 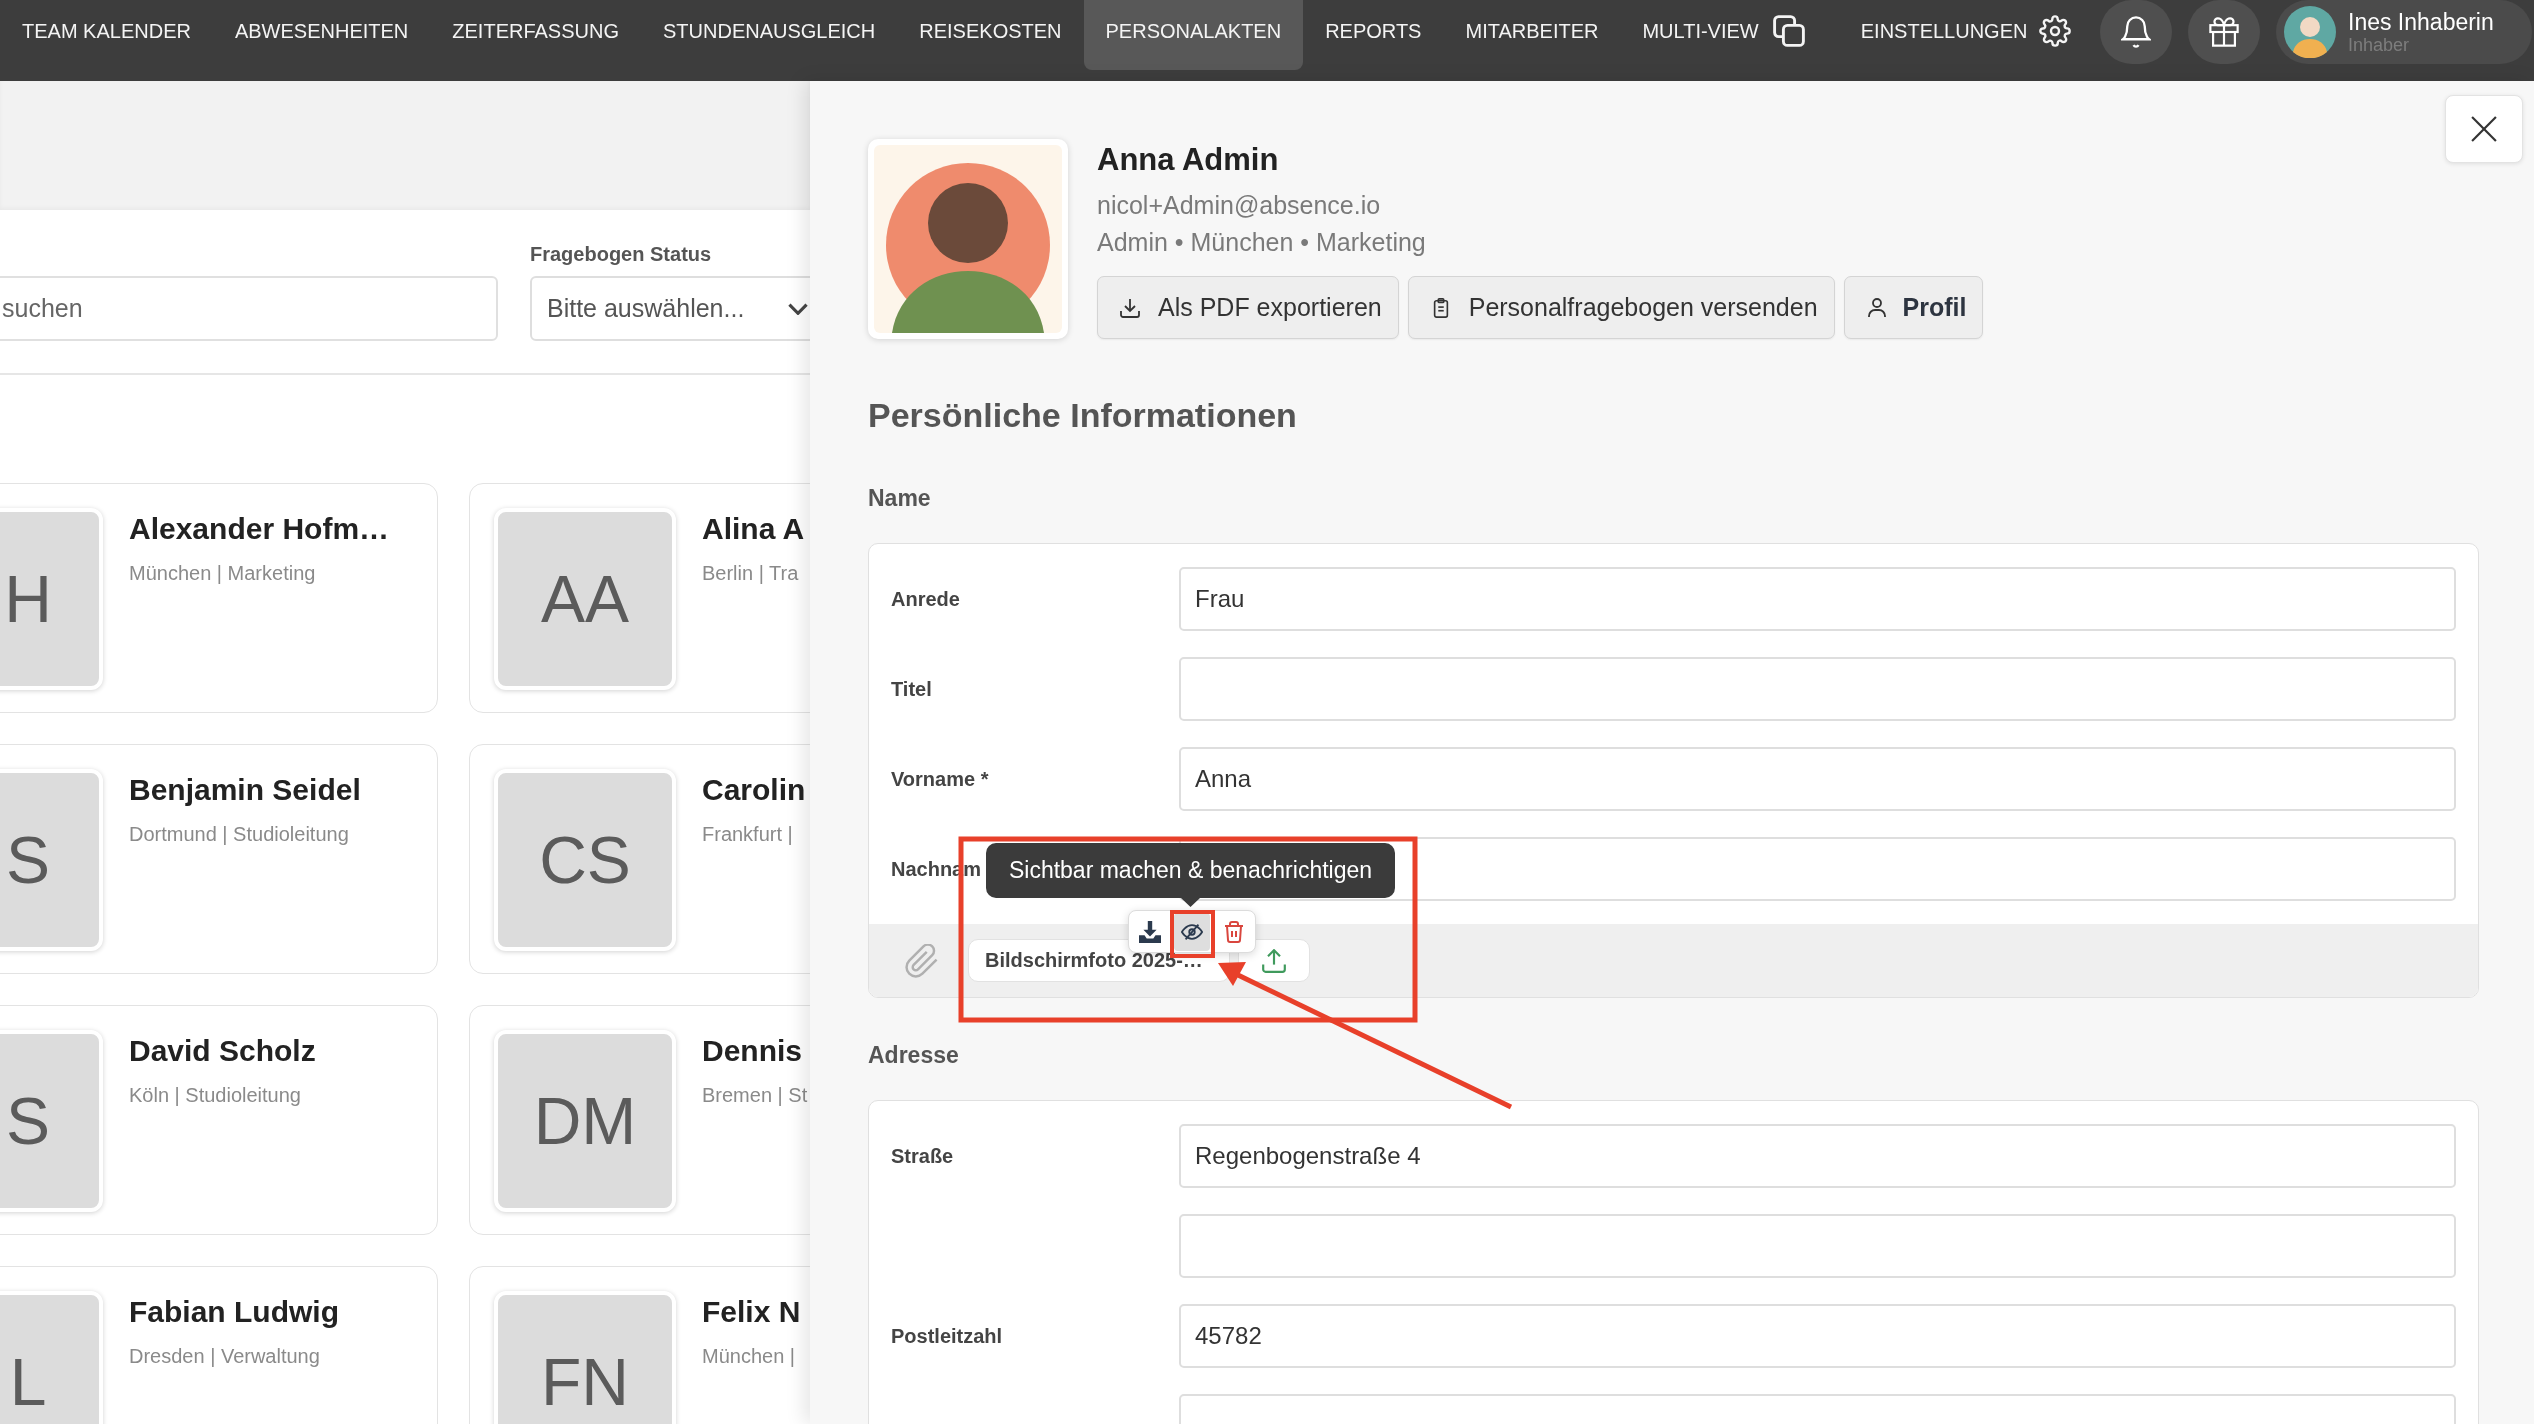 What do you see at coordinates (947, 1335) in the screenshot?
I see `field-label: Postleitzahl` at bounding box center [947, 1335].